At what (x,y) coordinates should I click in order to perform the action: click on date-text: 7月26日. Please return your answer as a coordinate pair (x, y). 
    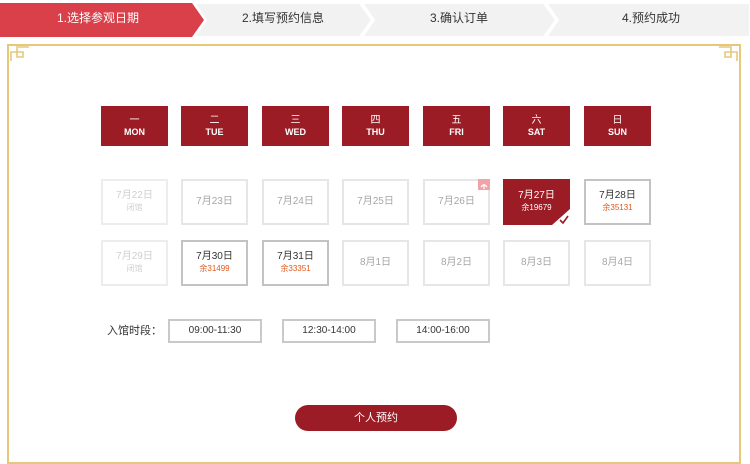
    Looking at the image, I should click on (456, 201).